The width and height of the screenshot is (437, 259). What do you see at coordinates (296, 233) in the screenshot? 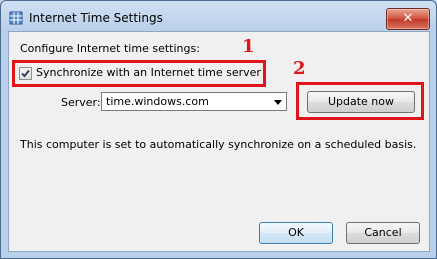
I see `ok-button: OK` at bounding box center [296, 233].